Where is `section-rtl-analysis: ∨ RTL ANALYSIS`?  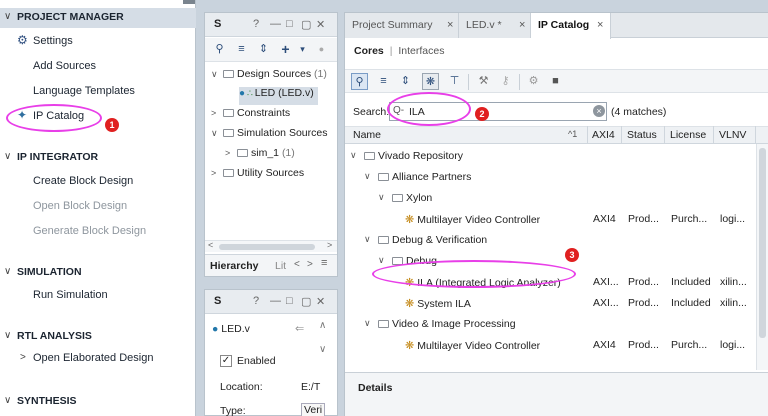 section-rtl-analysis: ∨ RTL ANALYSIS is located at coordinates (98, 337).